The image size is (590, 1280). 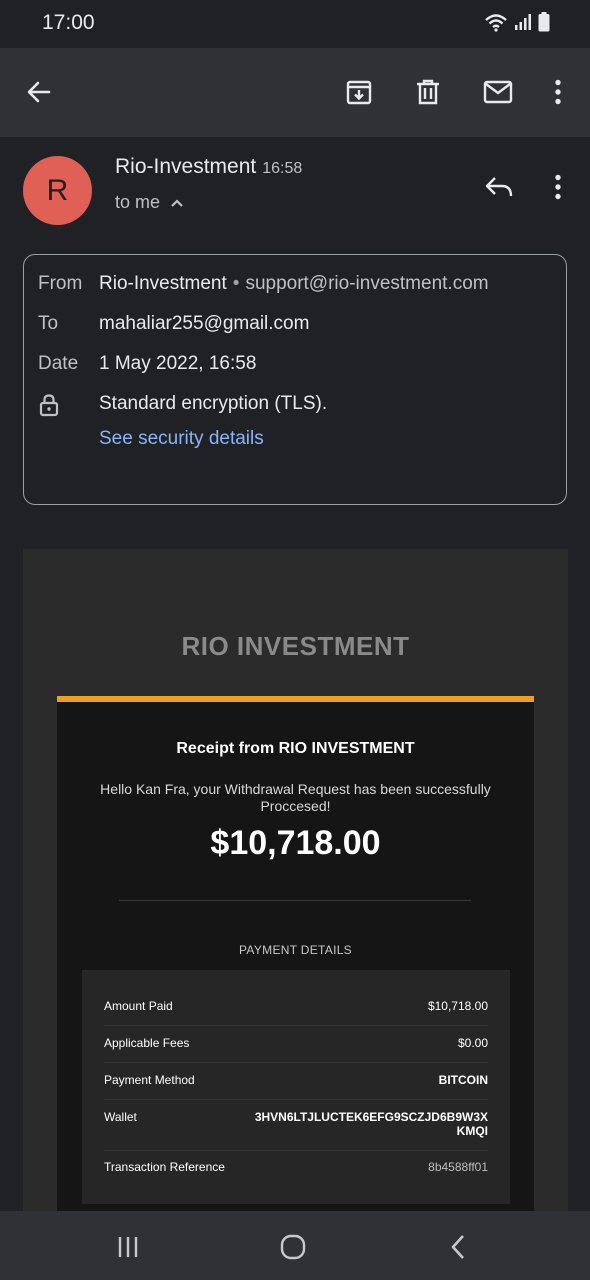 What do you see at coordinates (295, 192) in the screenshot?
I see `email-header: R Rio-Investment 16:58 to me` at bounding box center [295, 192].